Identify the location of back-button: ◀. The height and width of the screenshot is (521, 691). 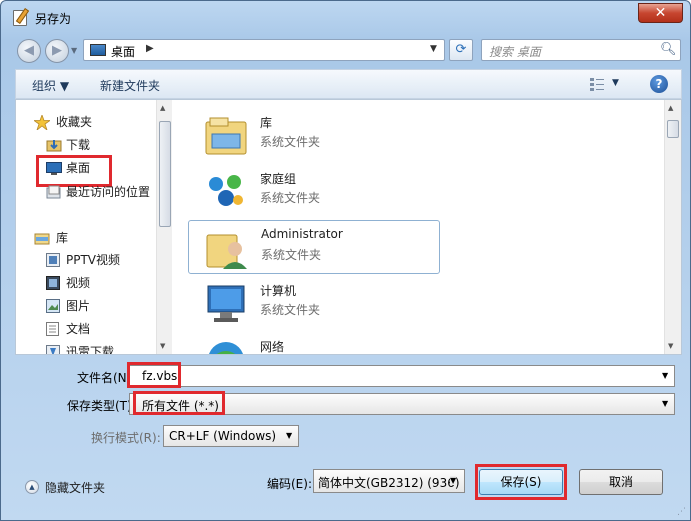
(29, 51).